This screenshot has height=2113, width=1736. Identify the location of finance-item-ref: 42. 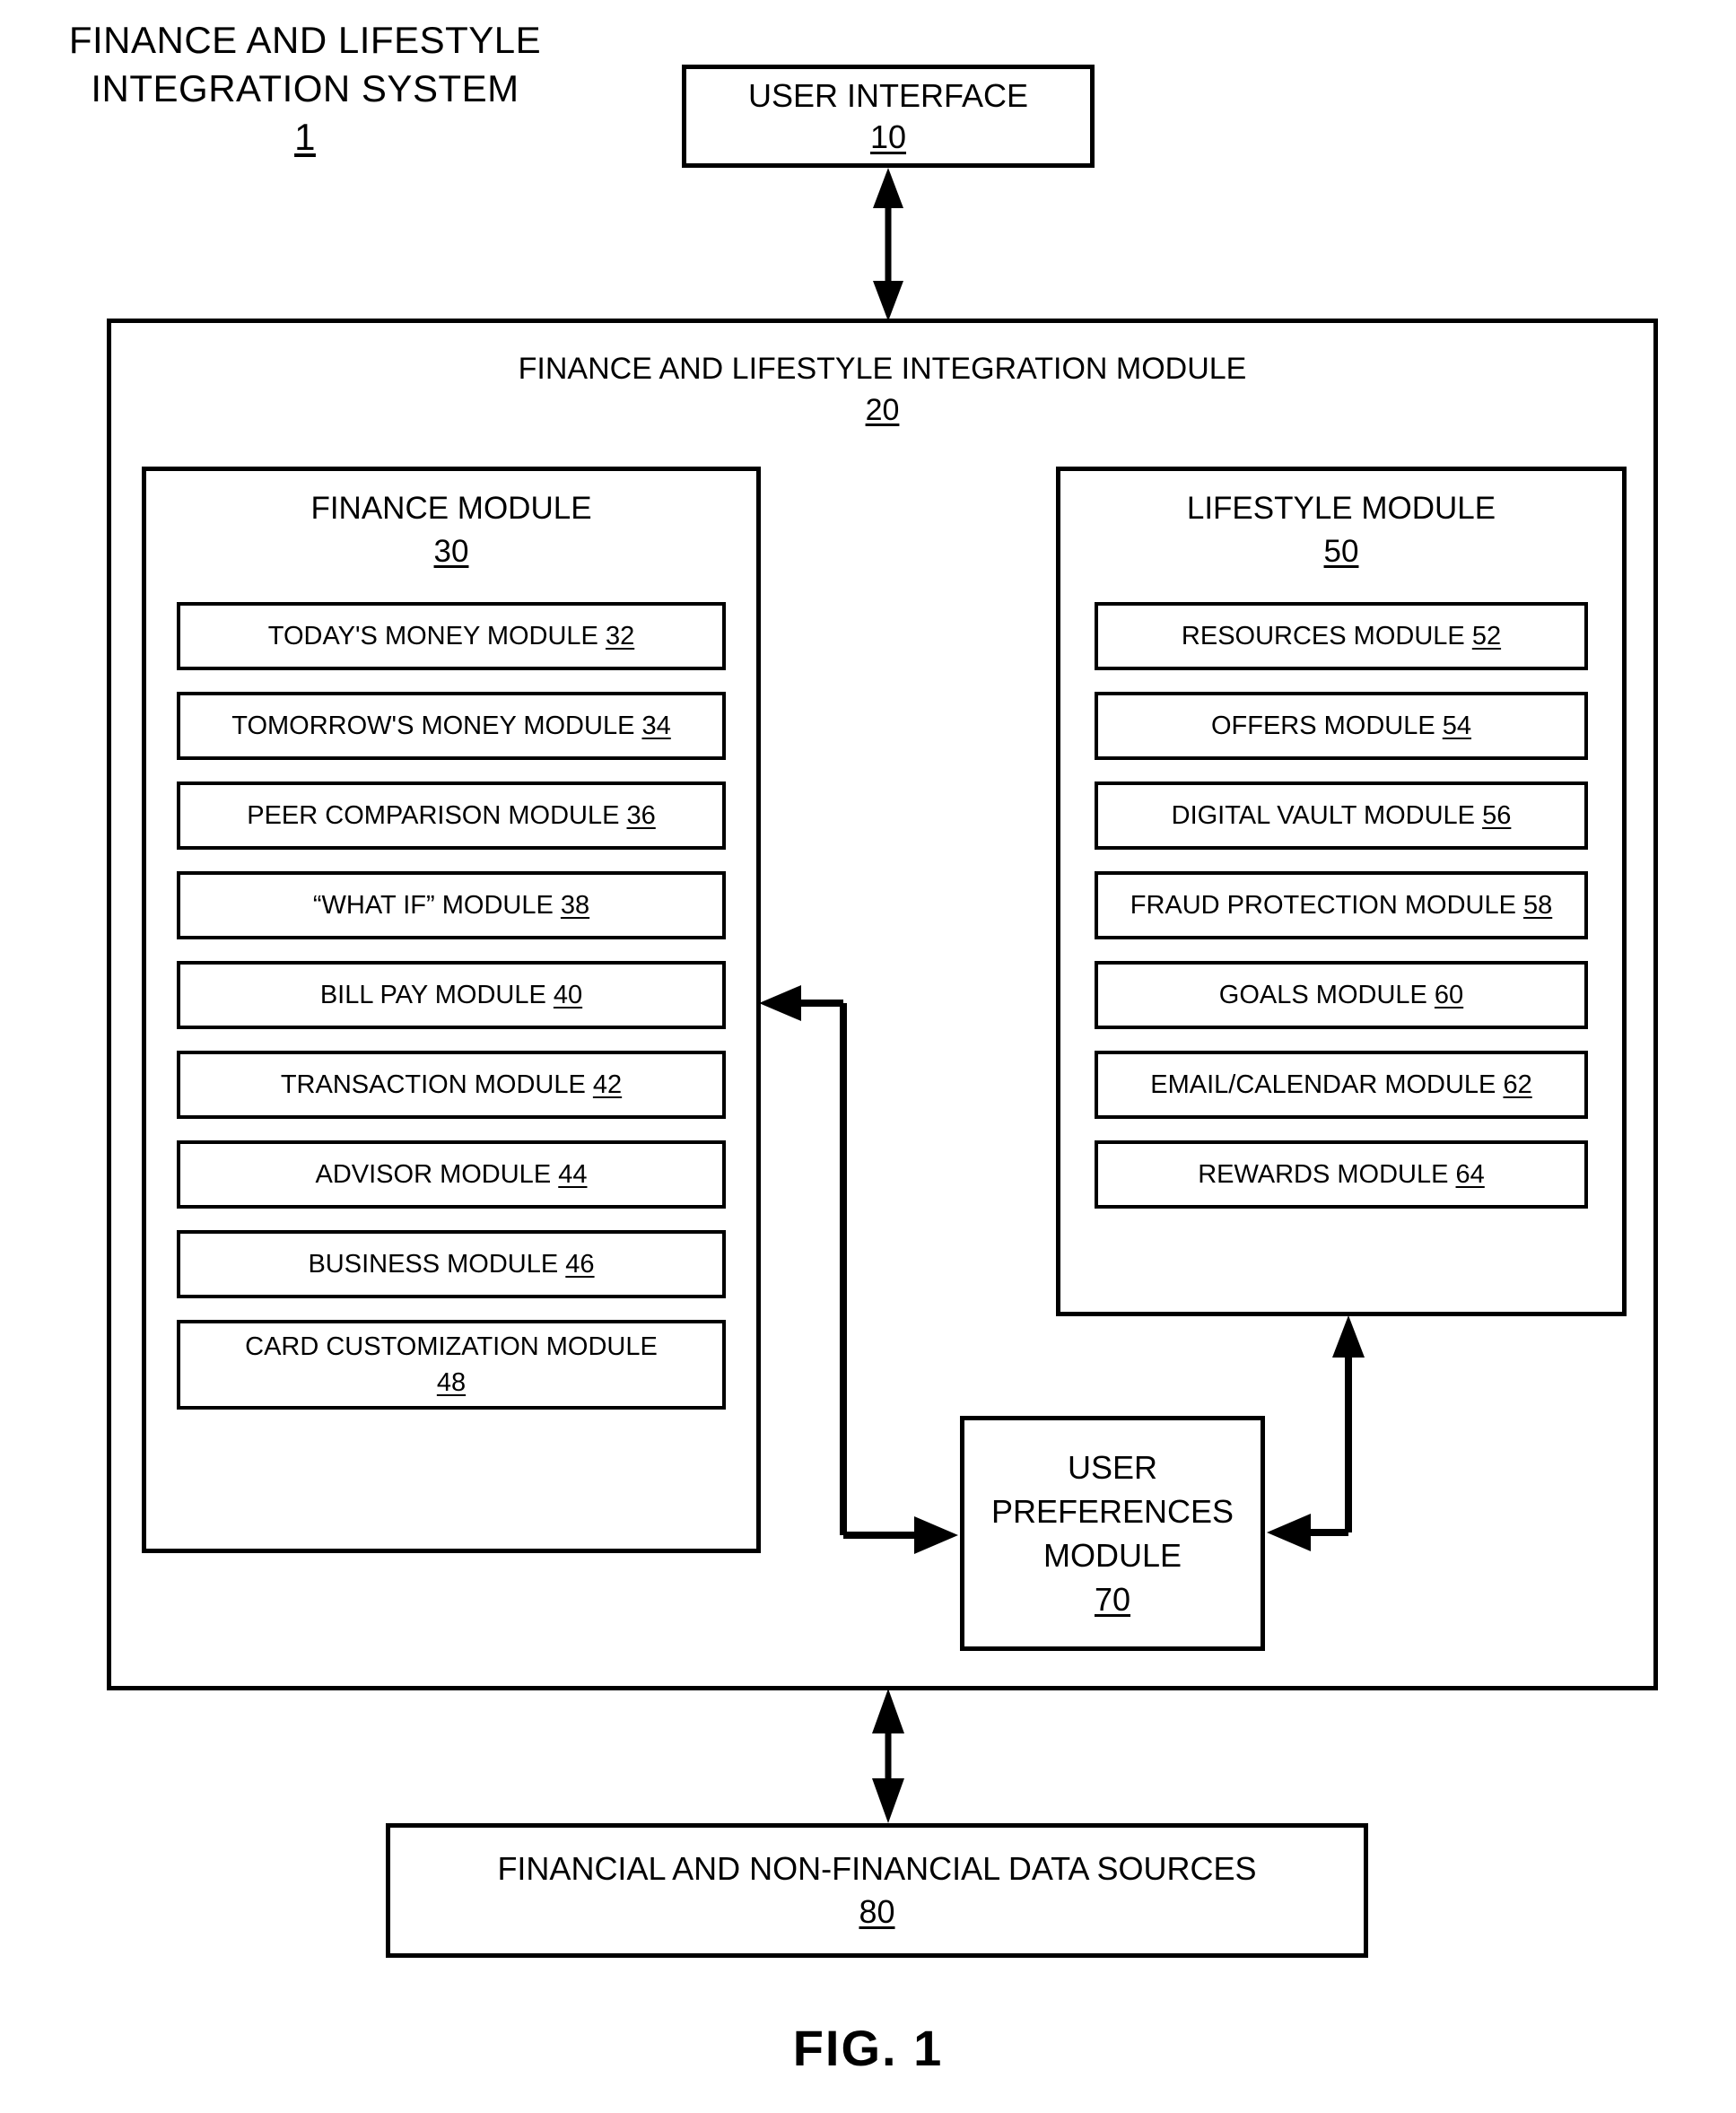
(607, 1084).